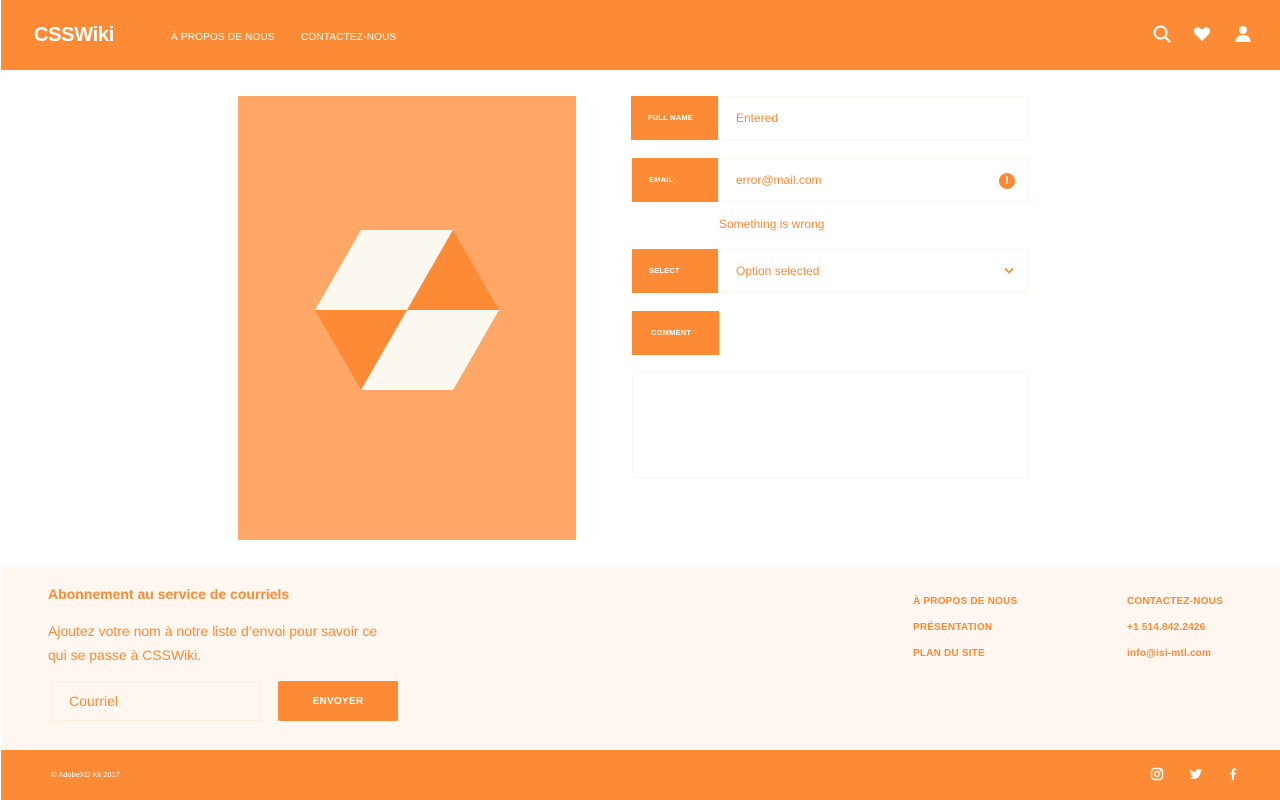 The image size is (1280, 800). I want to click on comment-textarea, so click(830, 425).